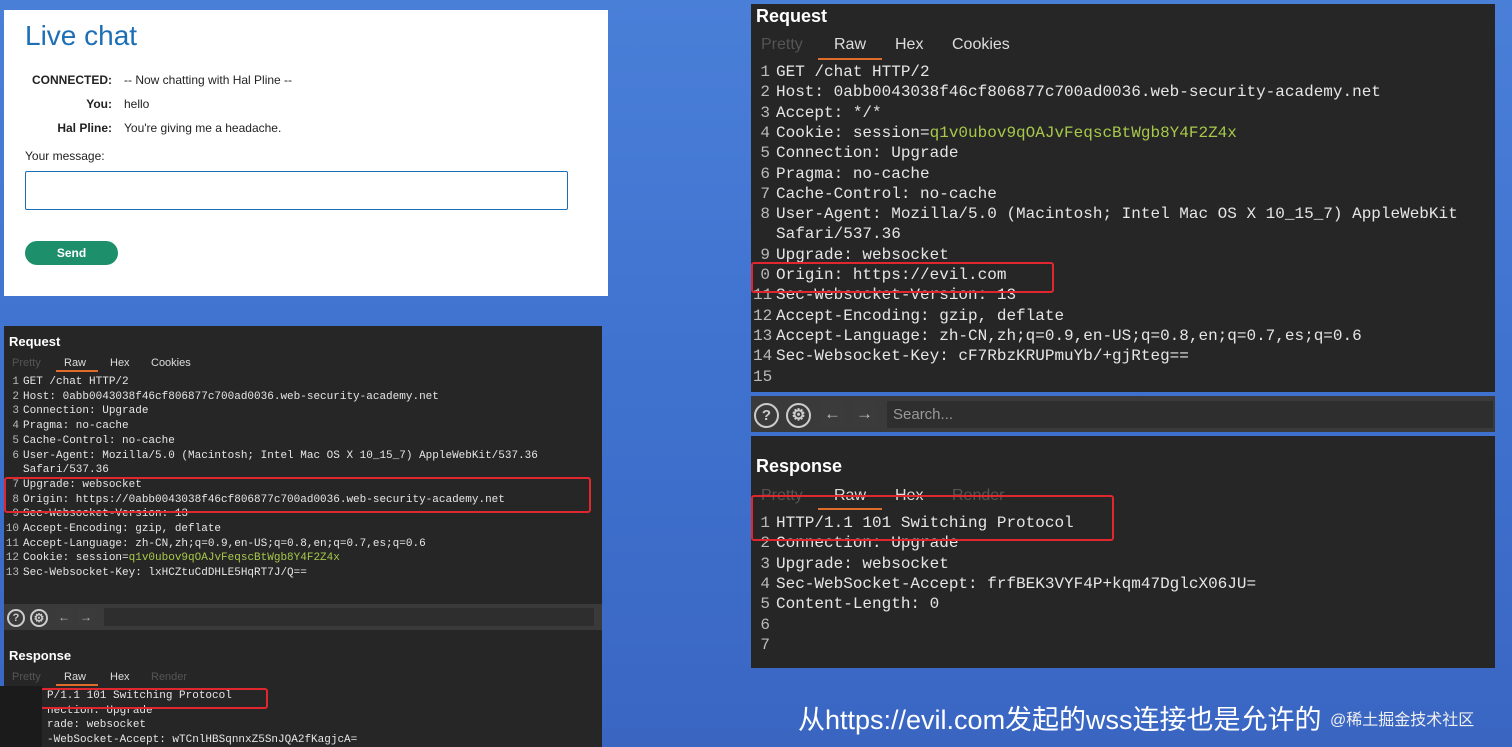  Describe the element at coordinates (886, 193) in the screenshot. I see `code-line-text: Cache-Control: no-cache` at that location.